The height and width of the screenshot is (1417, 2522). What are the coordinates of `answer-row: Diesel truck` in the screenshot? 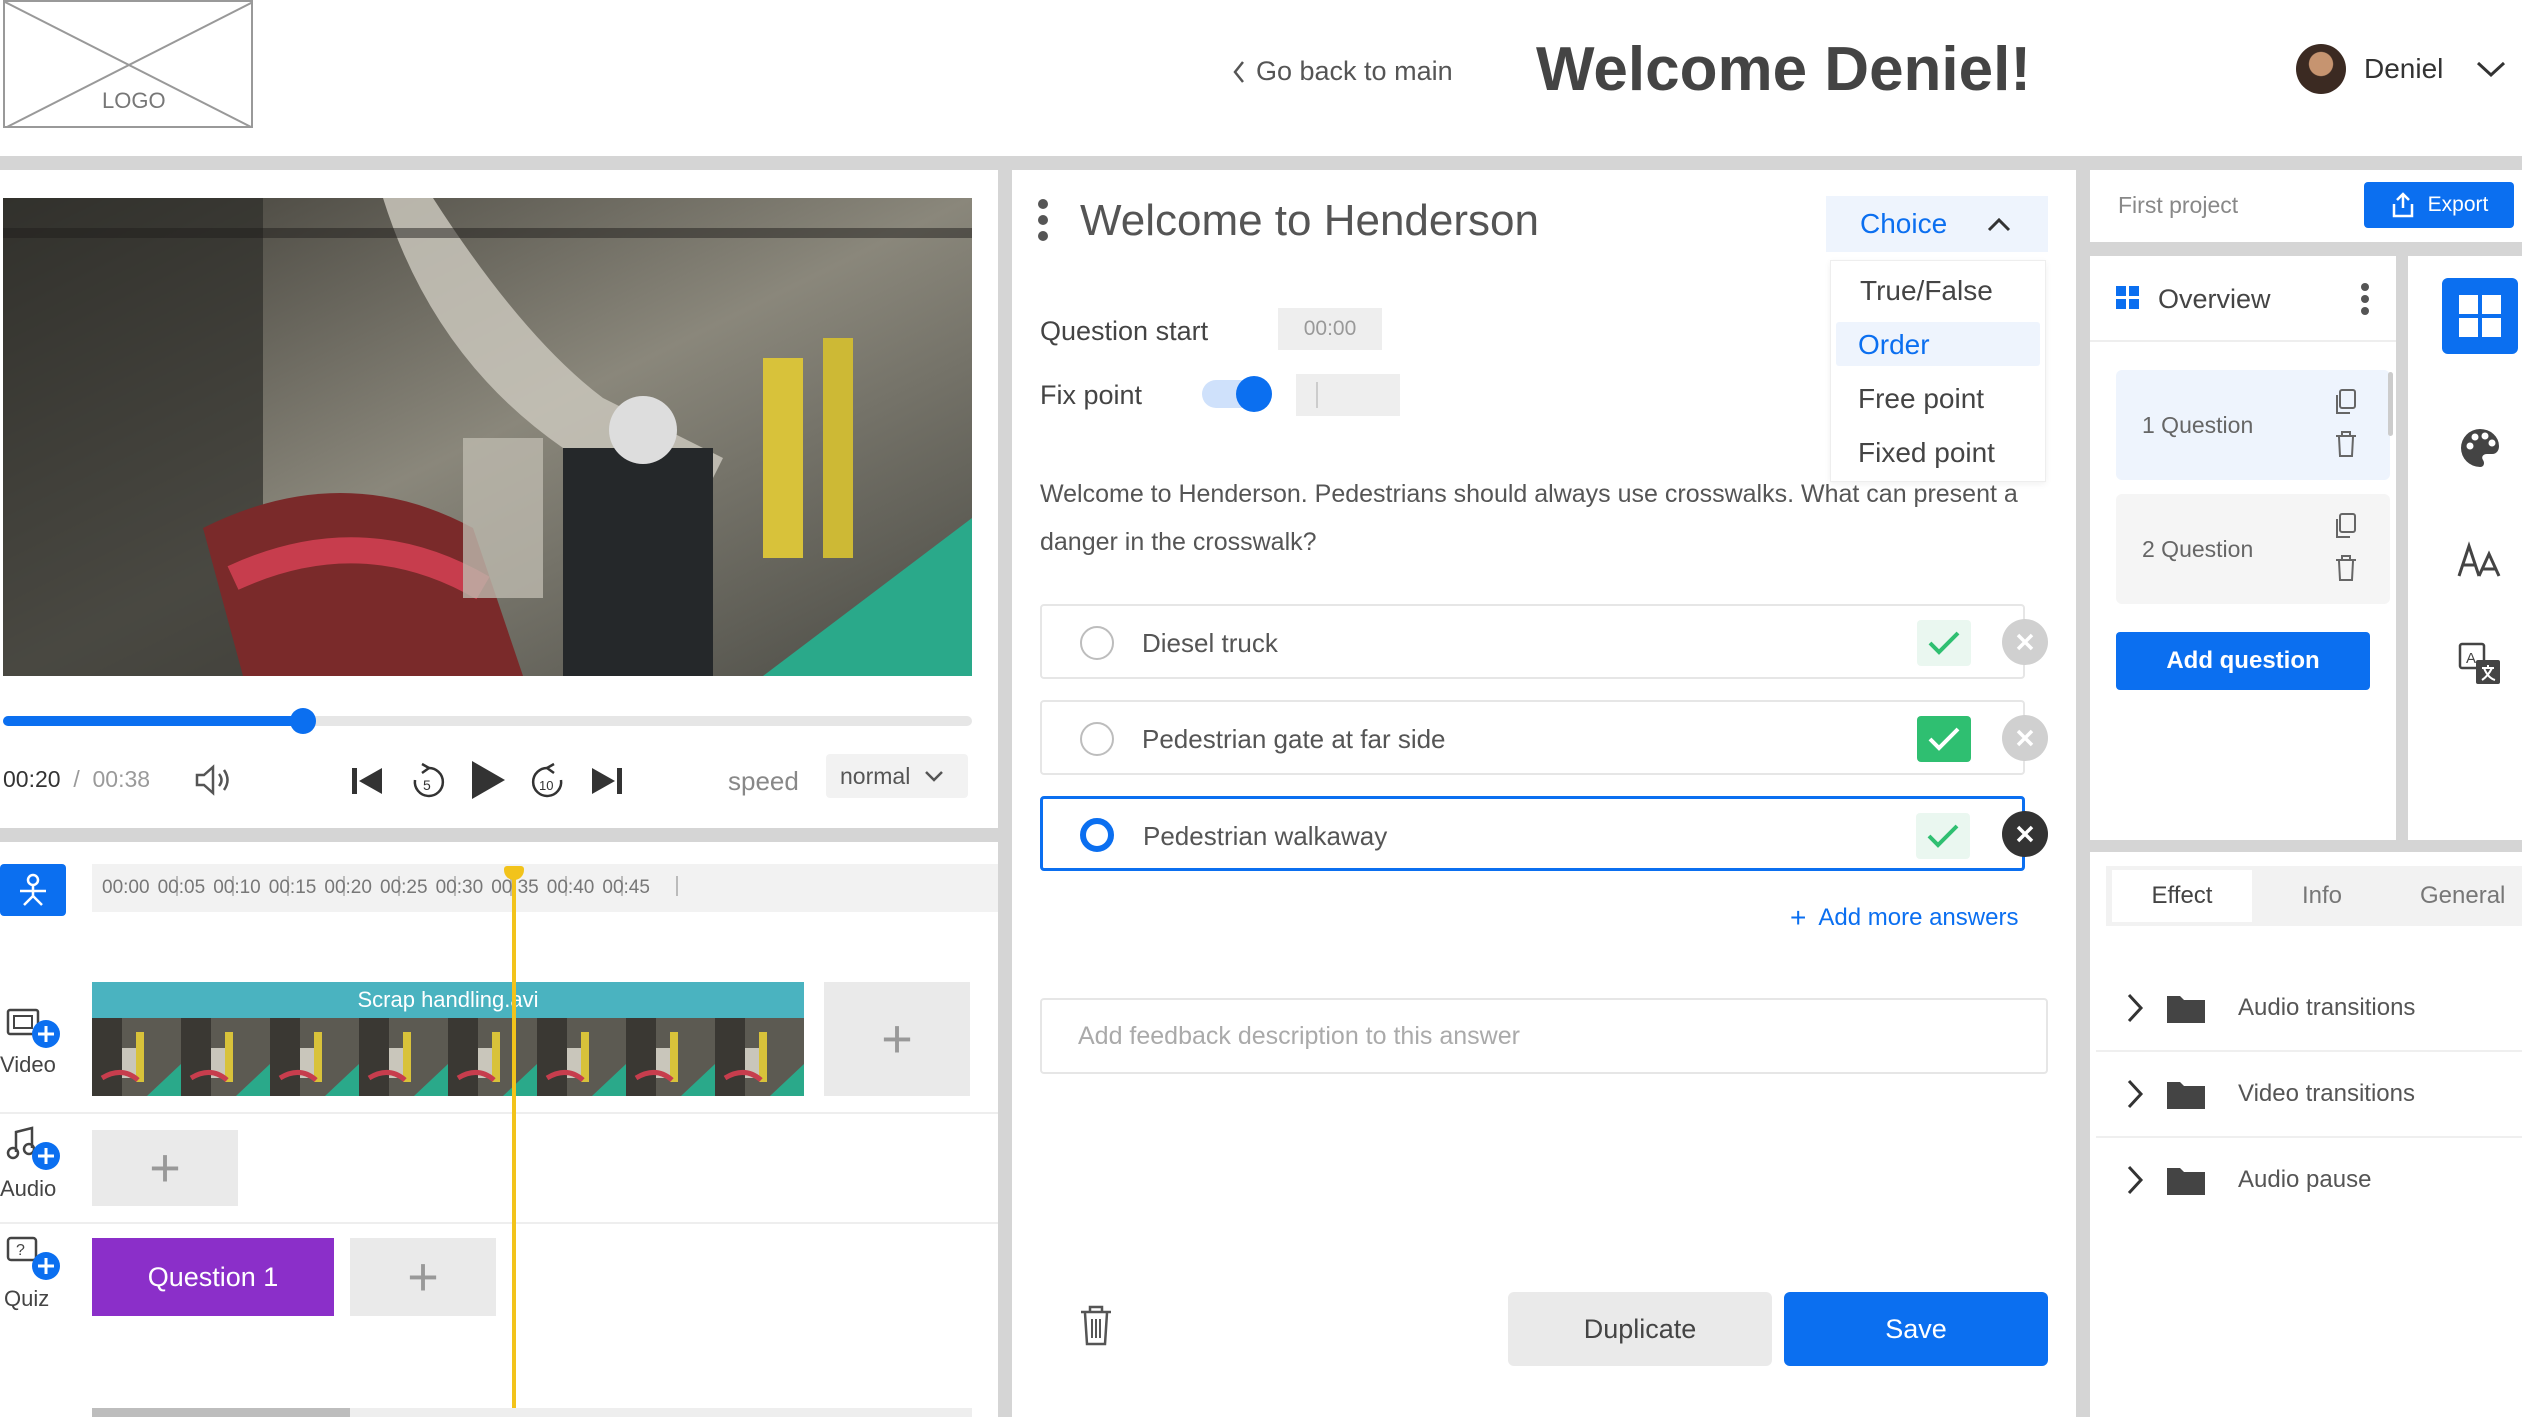 It's located at (1532, 641).